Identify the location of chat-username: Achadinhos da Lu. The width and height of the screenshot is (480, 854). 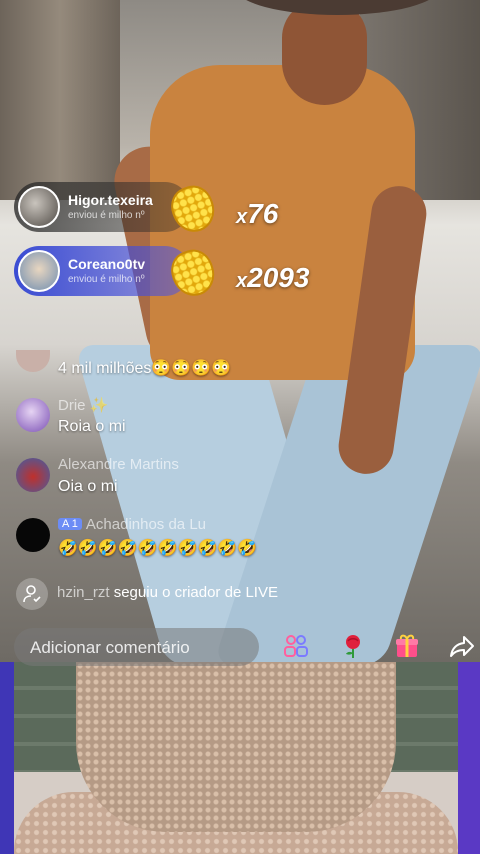
(146, 524).